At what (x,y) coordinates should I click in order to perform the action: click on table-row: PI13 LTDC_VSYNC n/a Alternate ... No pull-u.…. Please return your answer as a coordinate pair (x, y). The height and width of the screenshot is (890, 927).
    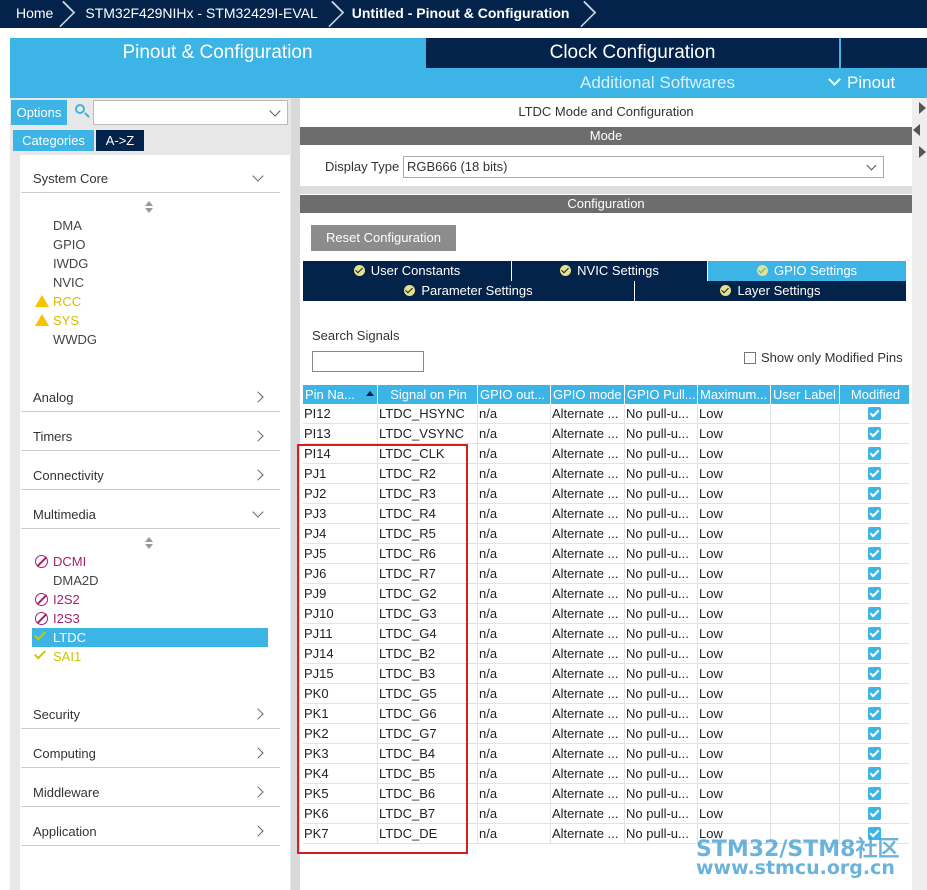
    Looking at the image, I should click on (606, 434).